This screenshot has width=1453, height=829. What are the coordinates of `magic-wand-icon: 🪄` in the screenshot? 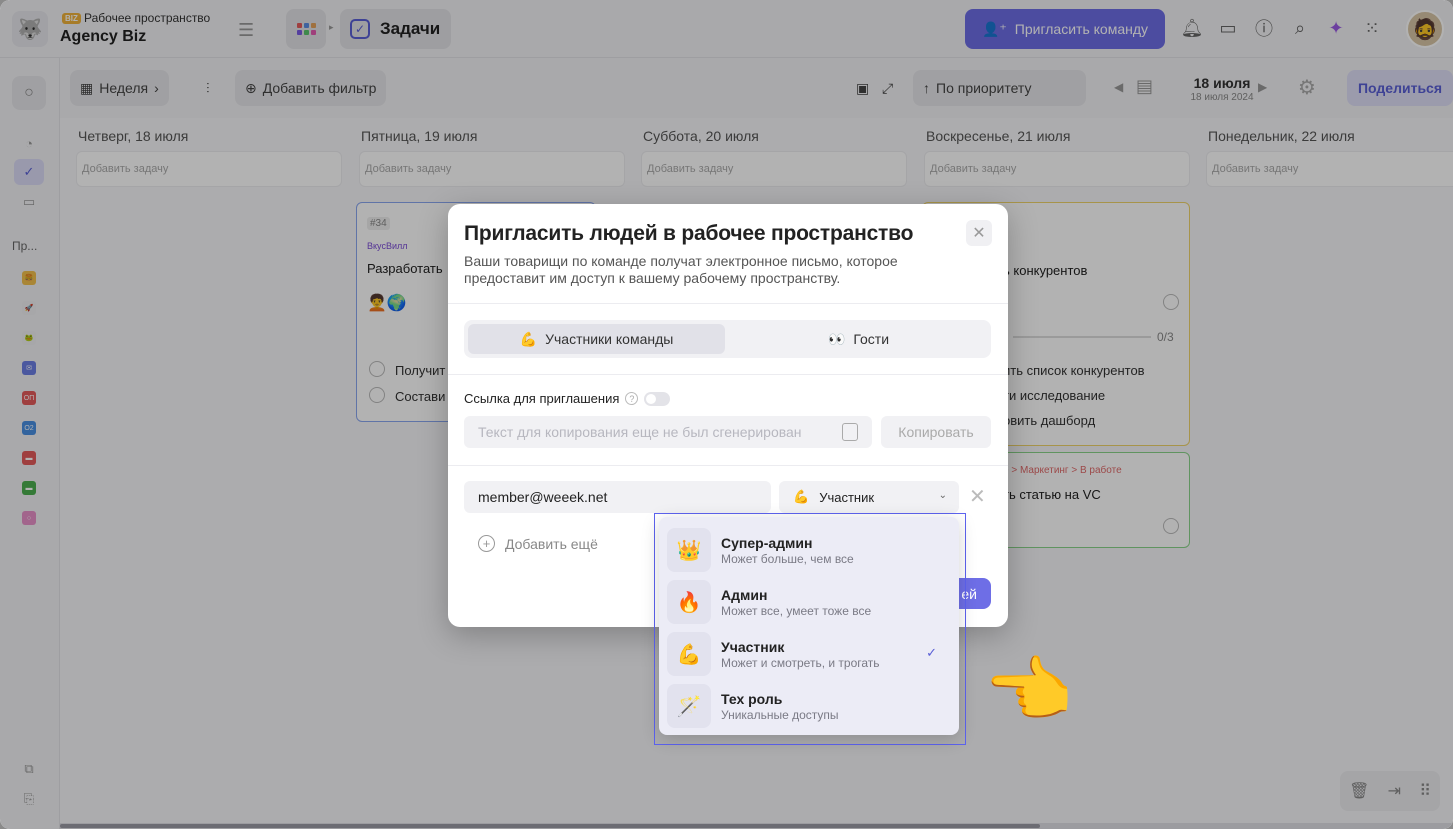 It's located at (689, 706).